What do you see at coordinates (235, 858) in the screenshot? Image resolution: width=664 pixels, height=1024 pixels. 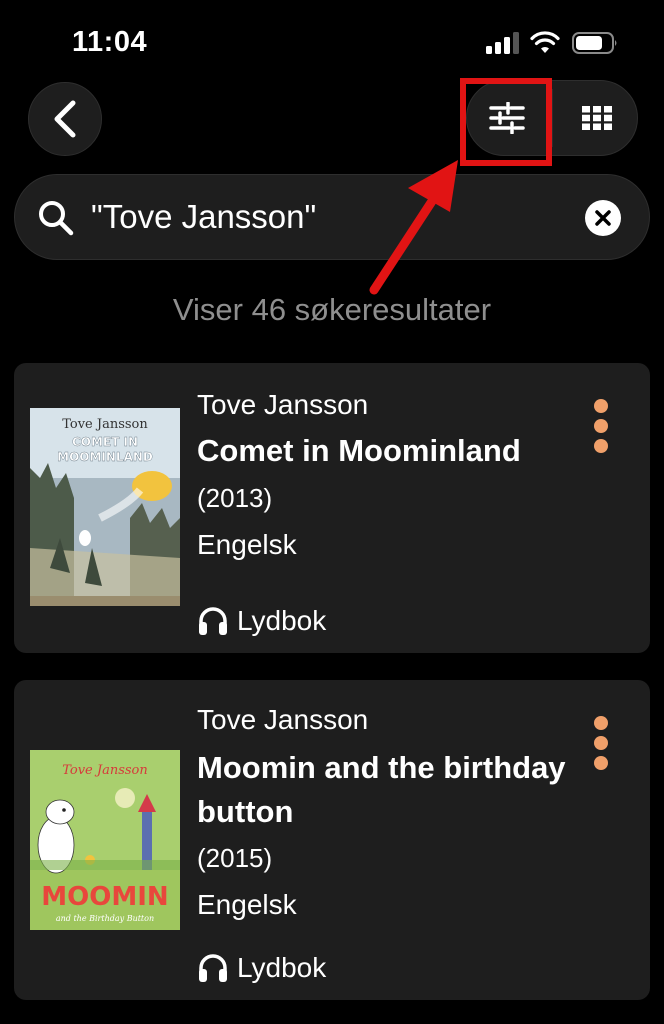 I see `book-year: (2015)` at bounding box center [235, 858].